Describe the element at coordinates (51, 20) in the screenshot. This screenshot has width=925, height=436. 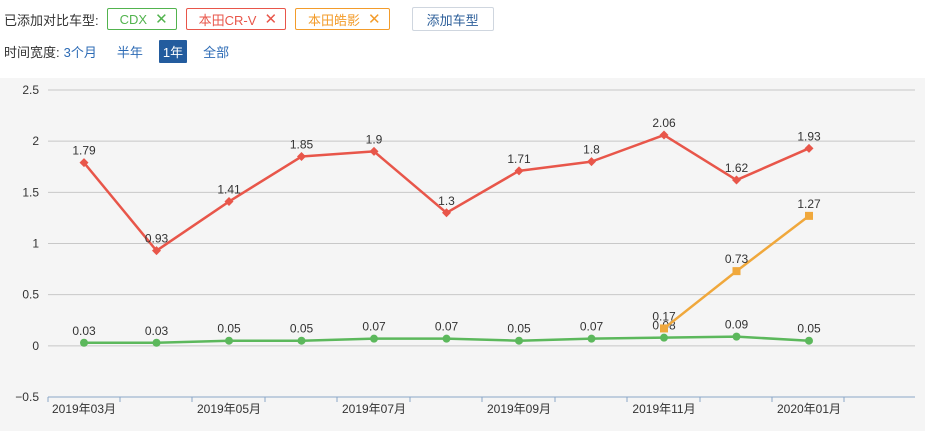
I see `compare-label: 已添加对比车型:` at that location.